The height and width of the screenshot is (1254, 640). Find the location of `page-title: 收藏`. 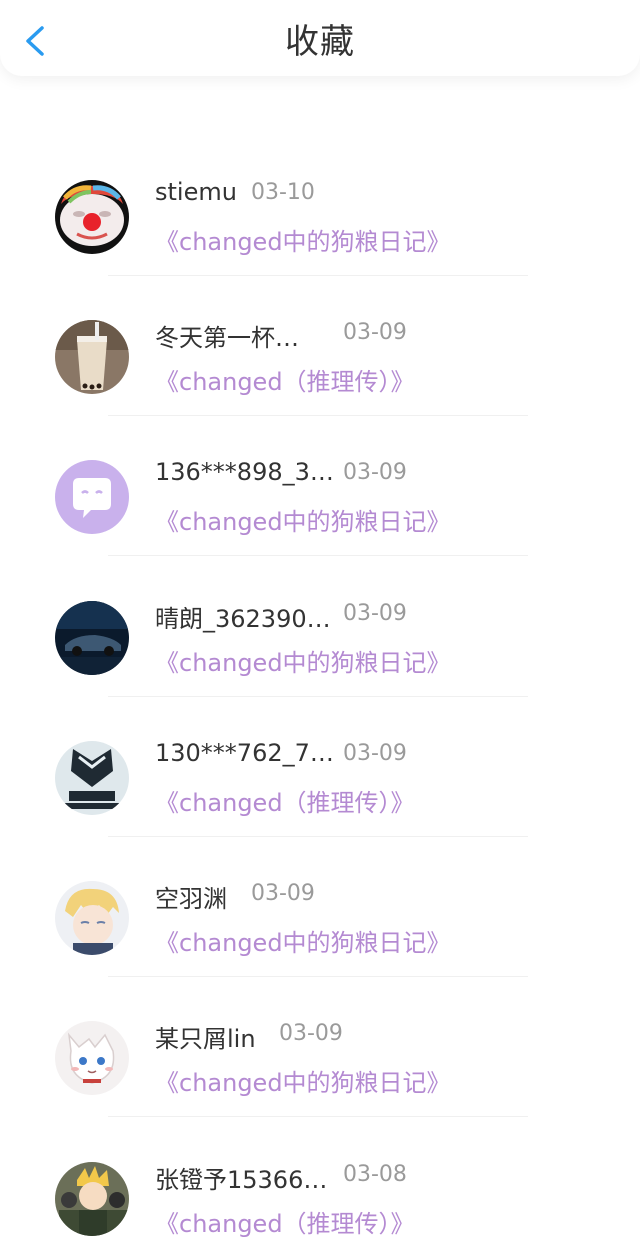

page-title: 收藏 is located at coordinates (320, 42).